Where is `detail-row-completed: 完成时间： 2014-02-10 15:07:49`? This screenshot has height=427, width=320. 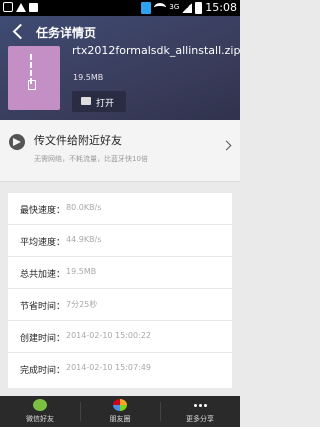 detail-row-completed: 完成时间： 2014-02-10 15:07:49 is located at coordinates (120, 369).